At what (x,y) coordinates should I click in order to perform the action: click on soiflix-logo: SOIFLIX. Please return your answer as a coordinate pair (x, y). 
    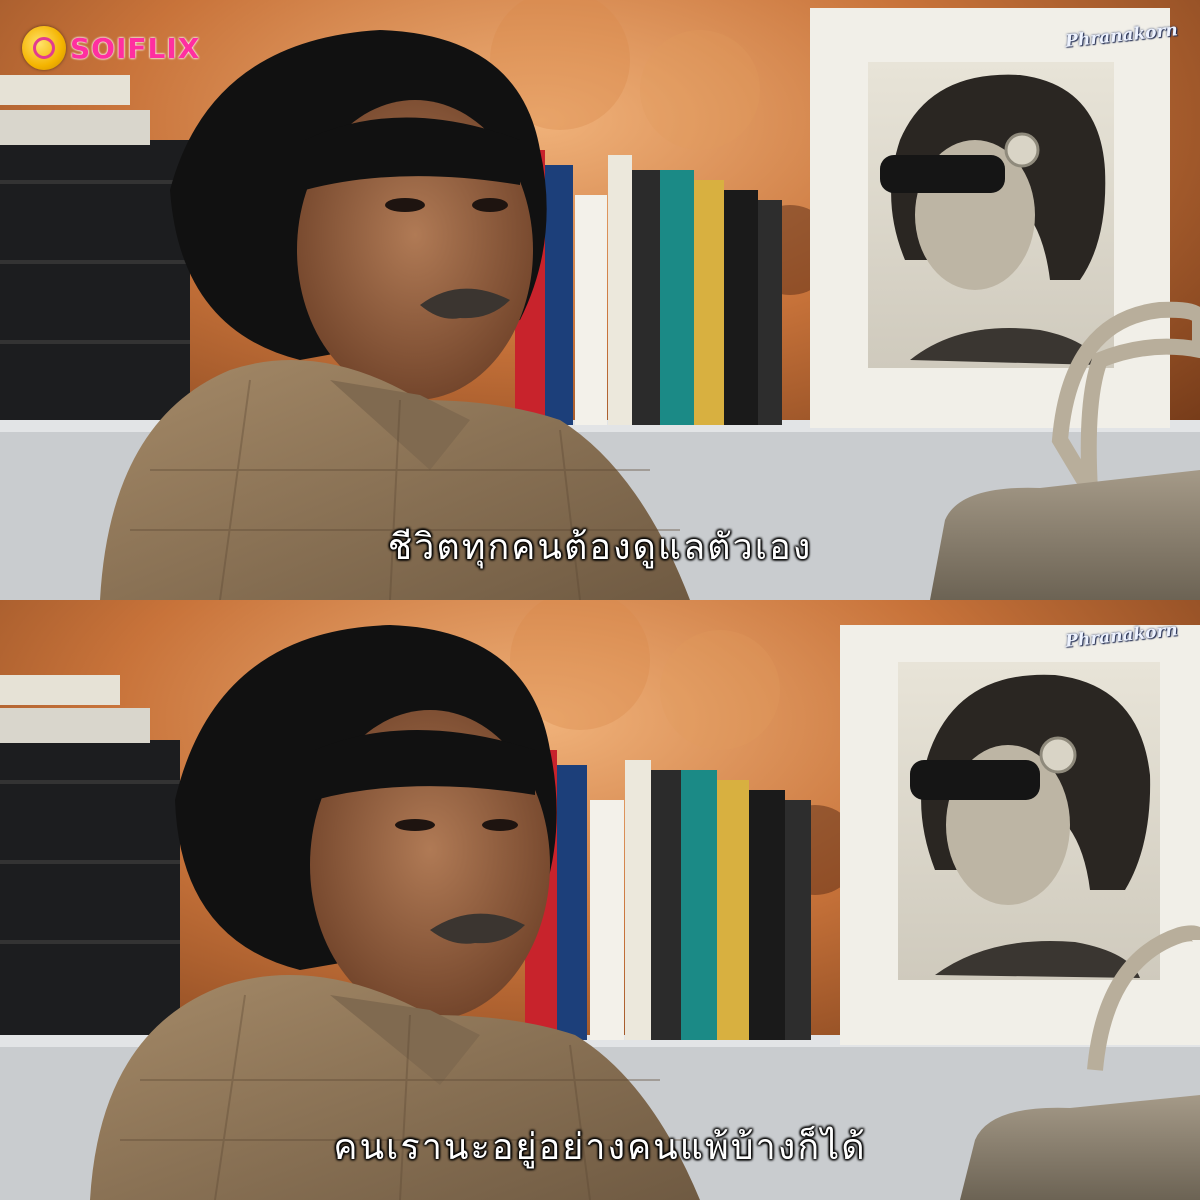
    Looking at the image, I should click on (111, 48).